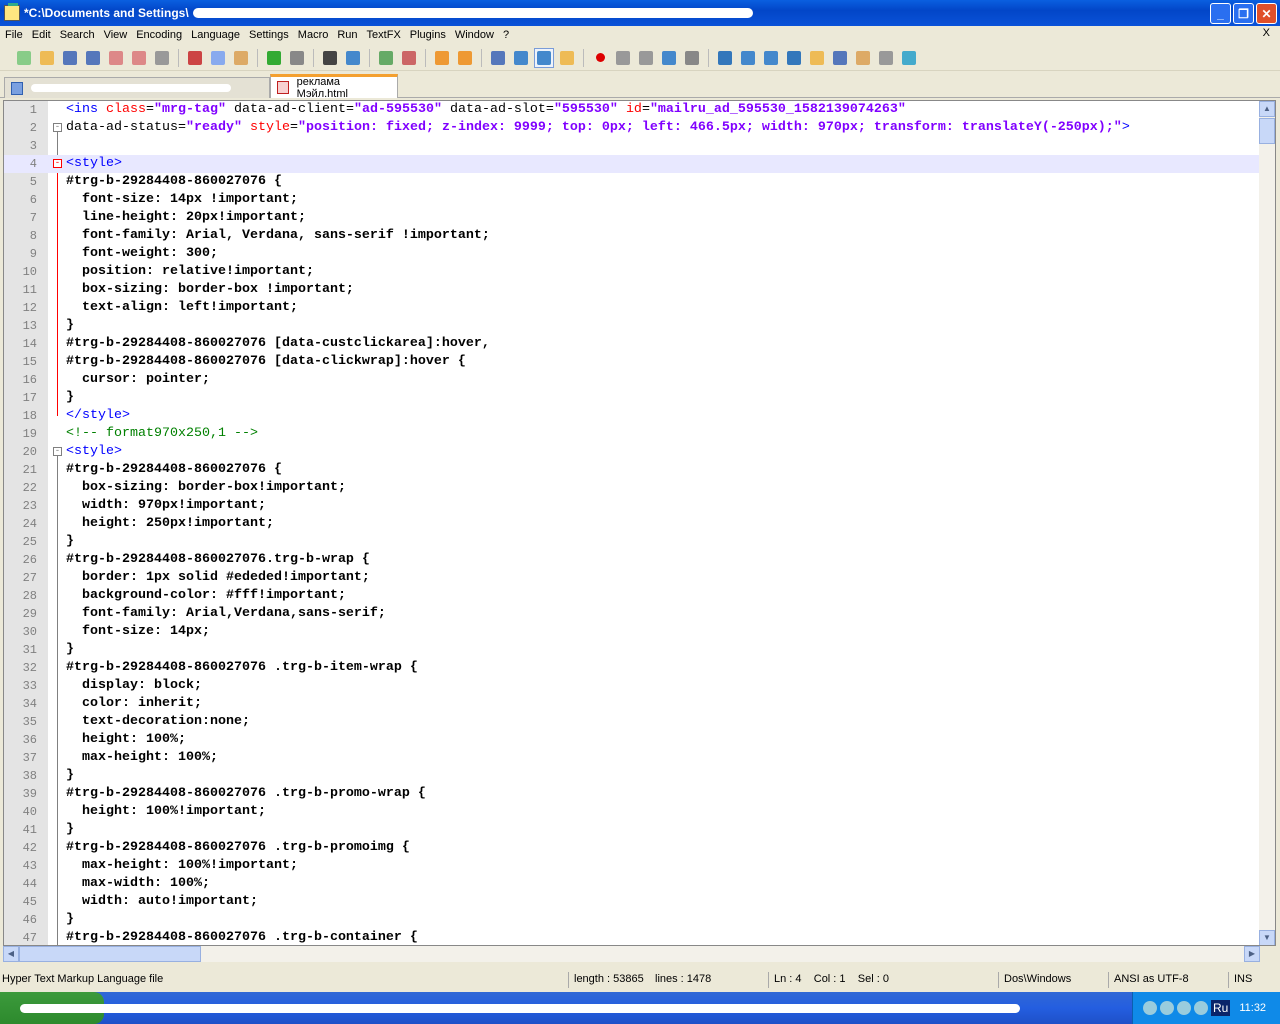 The height and width of the screenshot is (1024, 1280). Describe the element at coordinates (268, 35) in the screenshot. I see `menu-settings: Settings` at that location.